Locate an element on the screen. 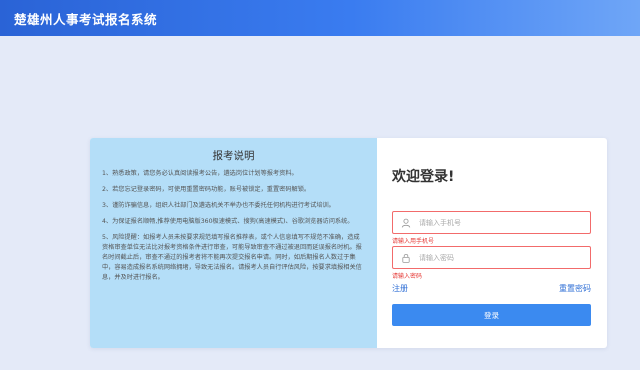 The image size is (640, 370). password-field is located at coordinates (491, 257).